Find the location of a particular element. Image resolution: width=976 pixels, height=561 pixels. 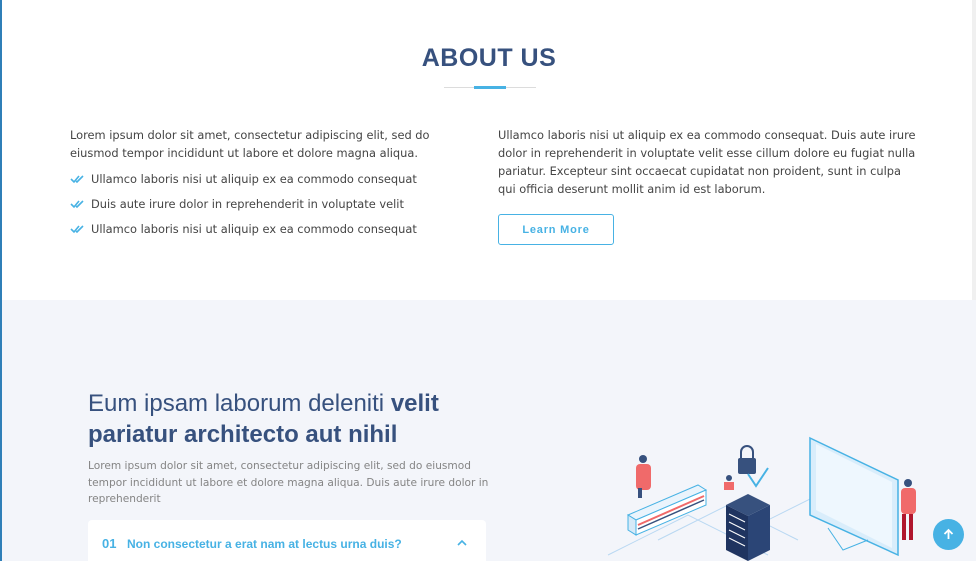

scrollbar-track is located at coordinates (974, 150).